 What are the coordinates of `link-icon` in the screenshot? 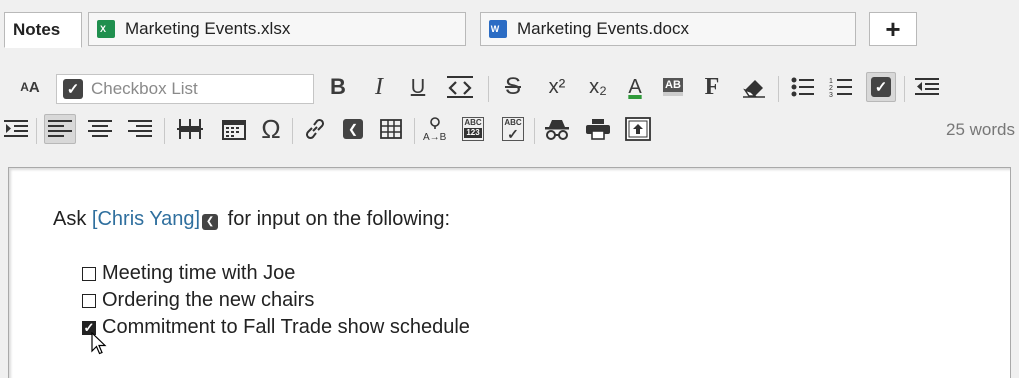 It's located at (315, 129).